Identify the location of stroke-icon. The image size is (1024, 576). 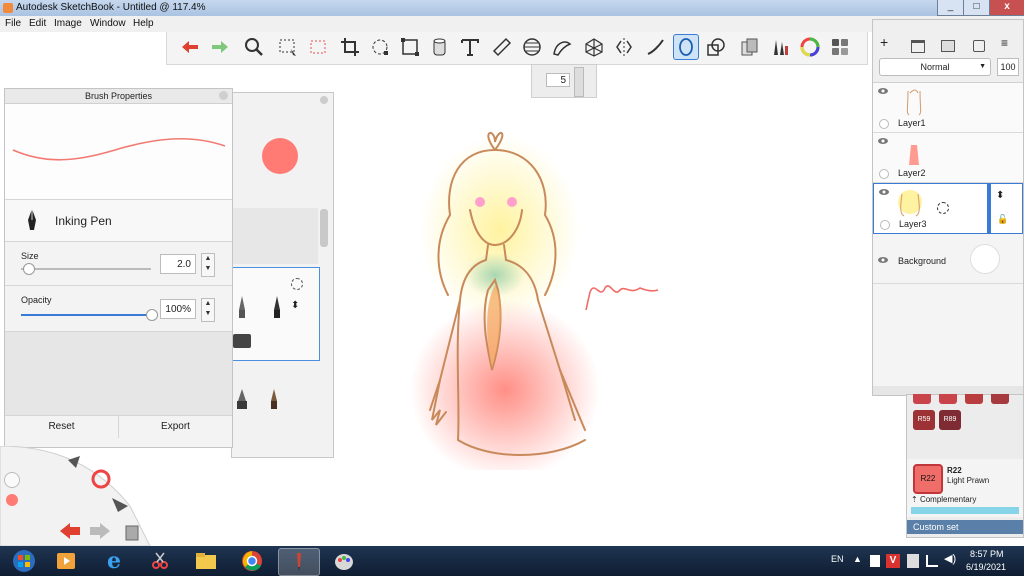
(656, 47).